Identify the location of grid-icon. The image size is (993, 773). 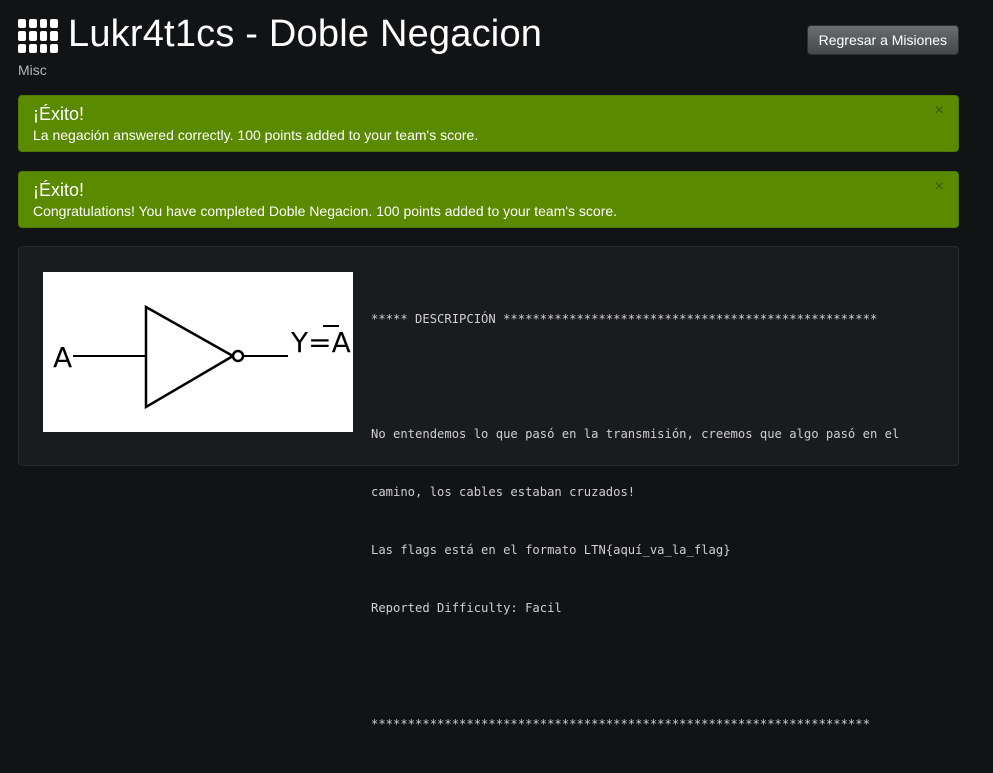
(38, 36).